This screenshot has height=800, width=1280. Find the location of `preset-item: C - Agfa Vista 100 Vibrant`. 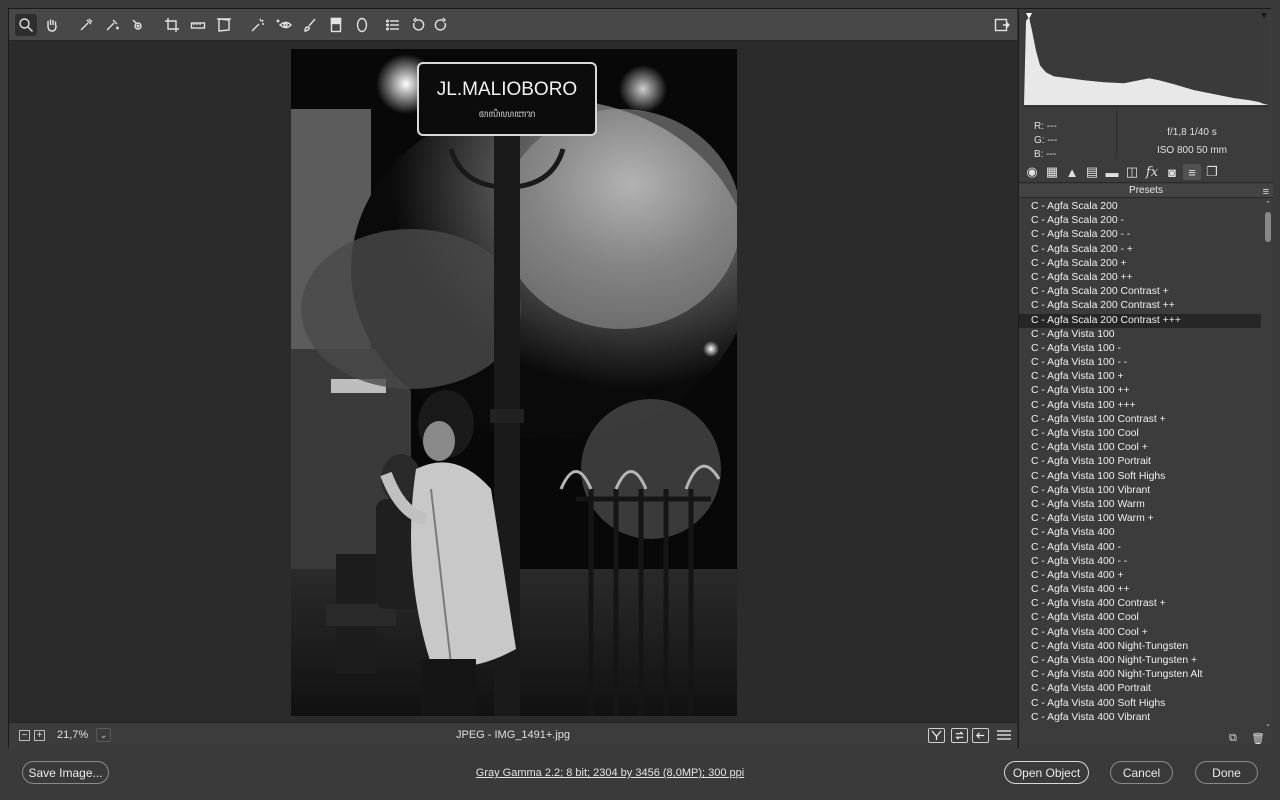

preset-item: C - Agfa Vista 100 Vibrant is located at coordinates (1140, 491).